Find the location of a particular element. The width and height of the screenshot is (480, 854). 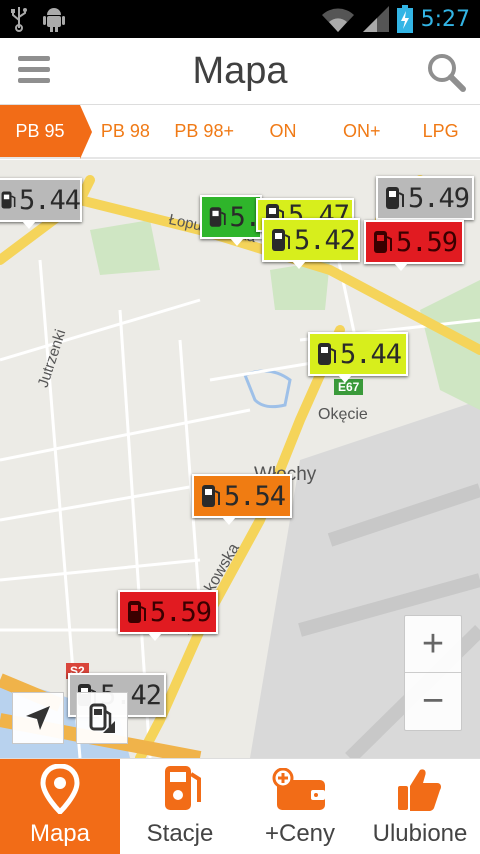

zoom-out-button: − is located at coordinates (433, 701).